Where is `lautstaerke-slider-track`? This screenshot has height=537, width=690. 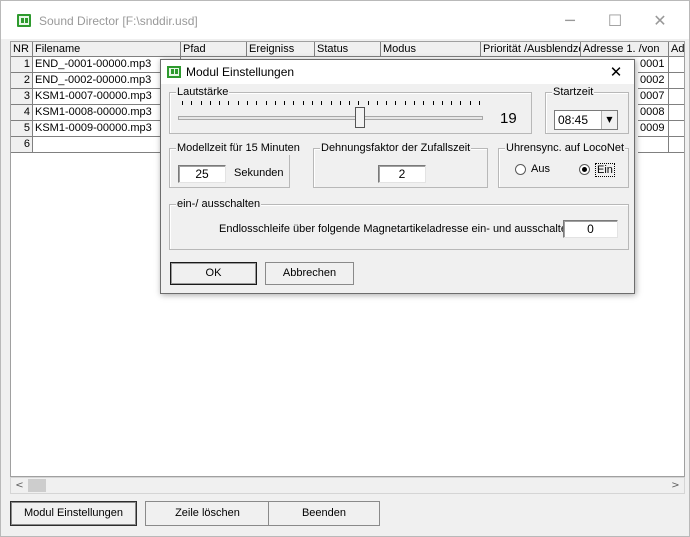
lautstaerke-slider-track is located at coordinates (330, 118).